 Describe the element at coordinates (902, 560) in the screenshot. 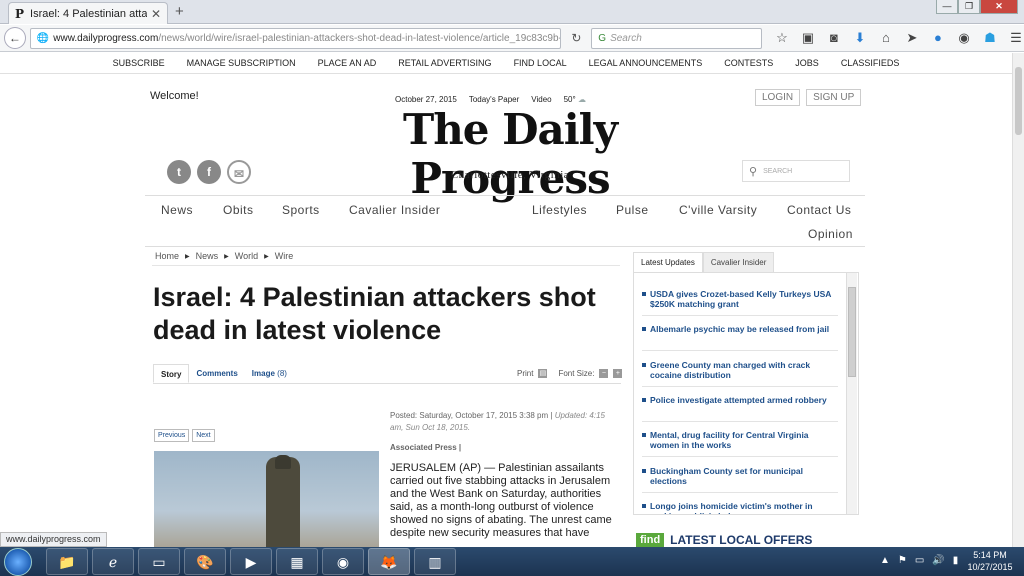

I see `action-center-flag-icon: ⚑` at that location.